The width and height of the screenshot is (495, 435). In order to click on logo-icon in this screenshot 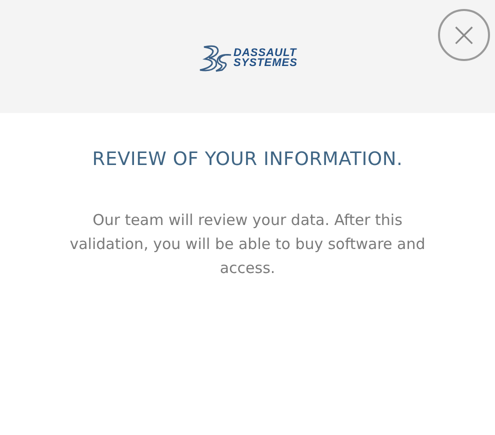, I will do `click(215, 57)`.